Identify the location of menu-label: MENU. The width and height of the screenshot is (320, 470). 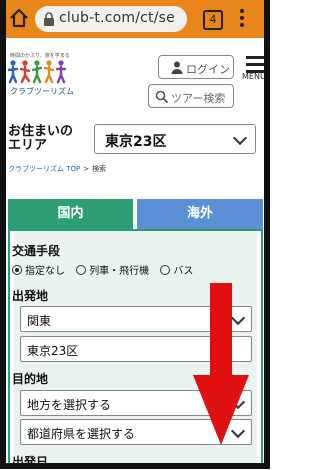
(254, 76).